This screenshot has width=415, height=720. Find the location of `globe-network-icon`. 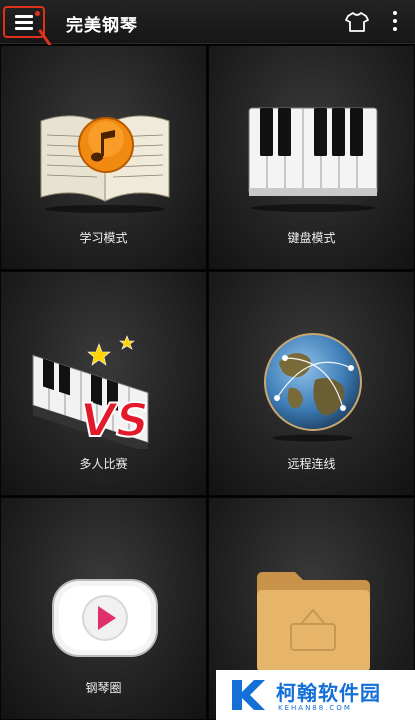

globe-network-icon is located at coordinates (313, 387).